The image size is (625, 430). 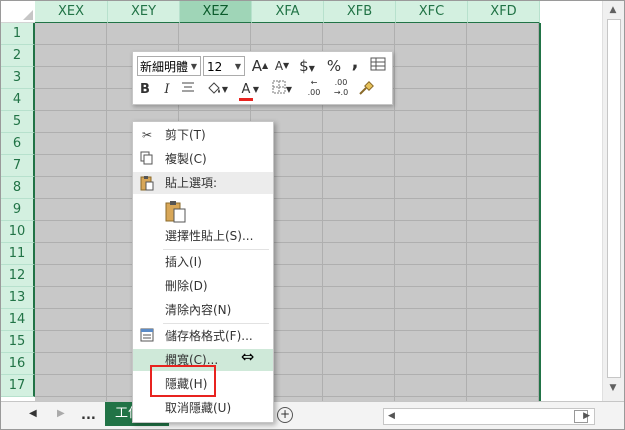 What do you see at coordinates (18, 276) in the screenshot?
I see `row-header: 12` at bounding box center [18, 276].